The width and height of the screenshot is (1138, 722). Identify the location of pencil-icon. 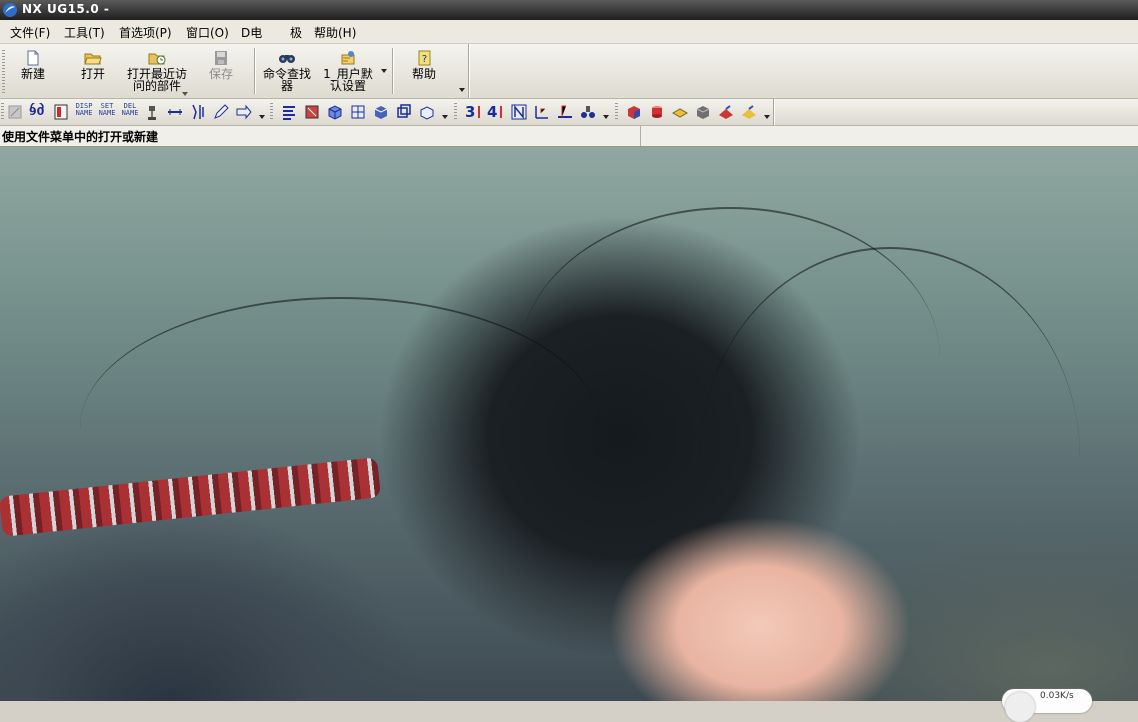
(221, 112).